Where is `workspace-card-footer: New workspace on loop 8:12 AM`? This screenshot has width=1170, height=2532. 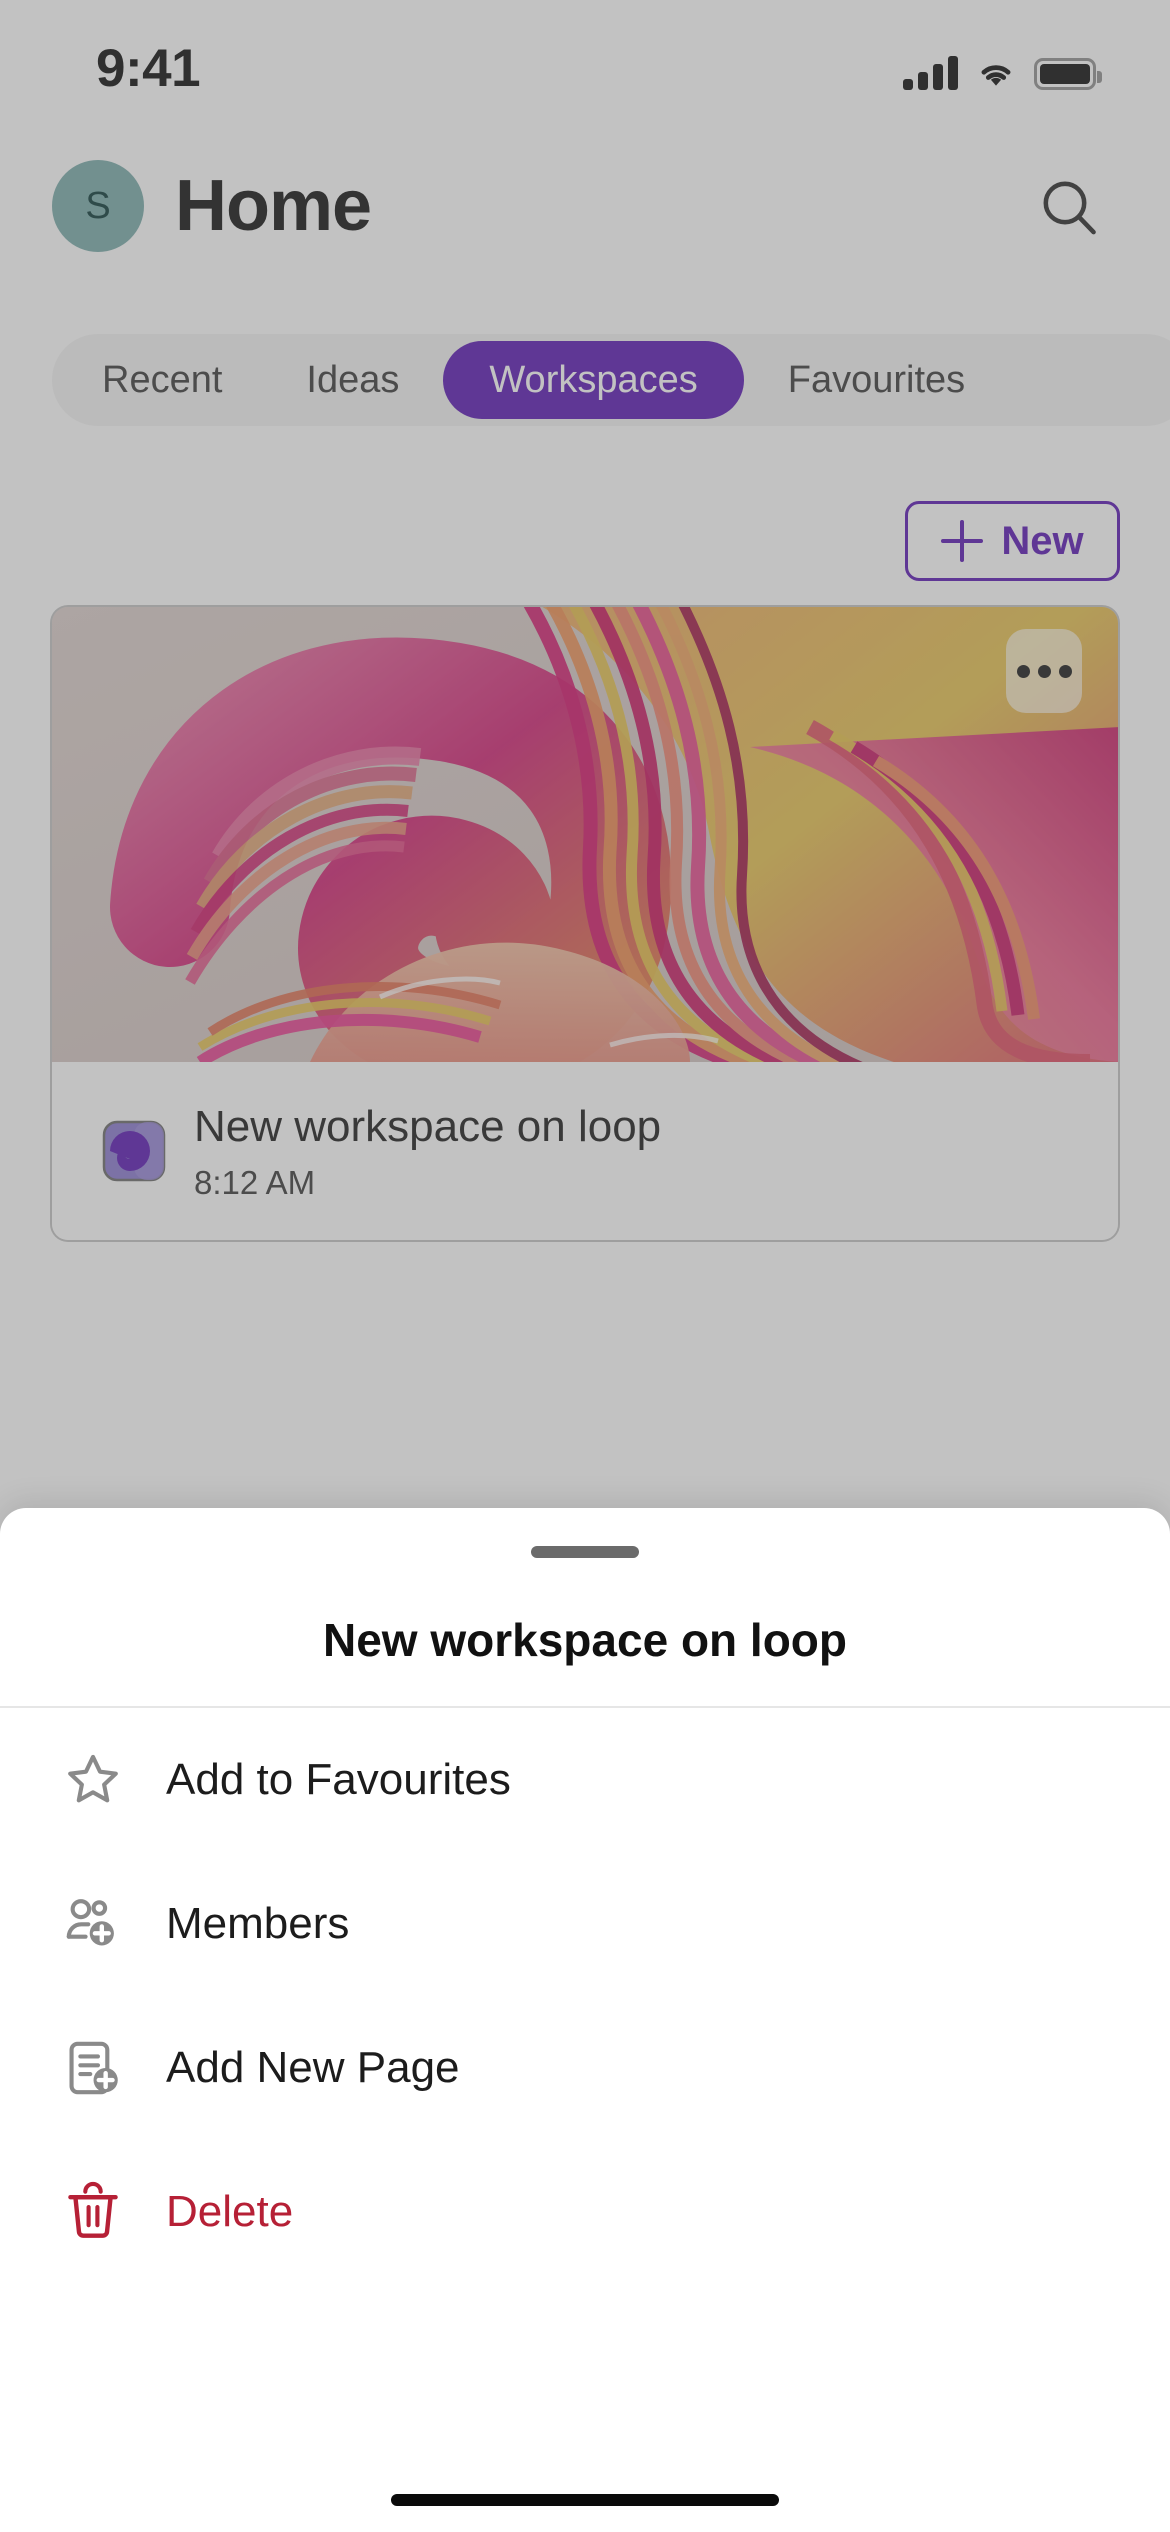 workspace-card-footer: New workspace on loop 8:12 AM is located at coordinates (585, 1151).